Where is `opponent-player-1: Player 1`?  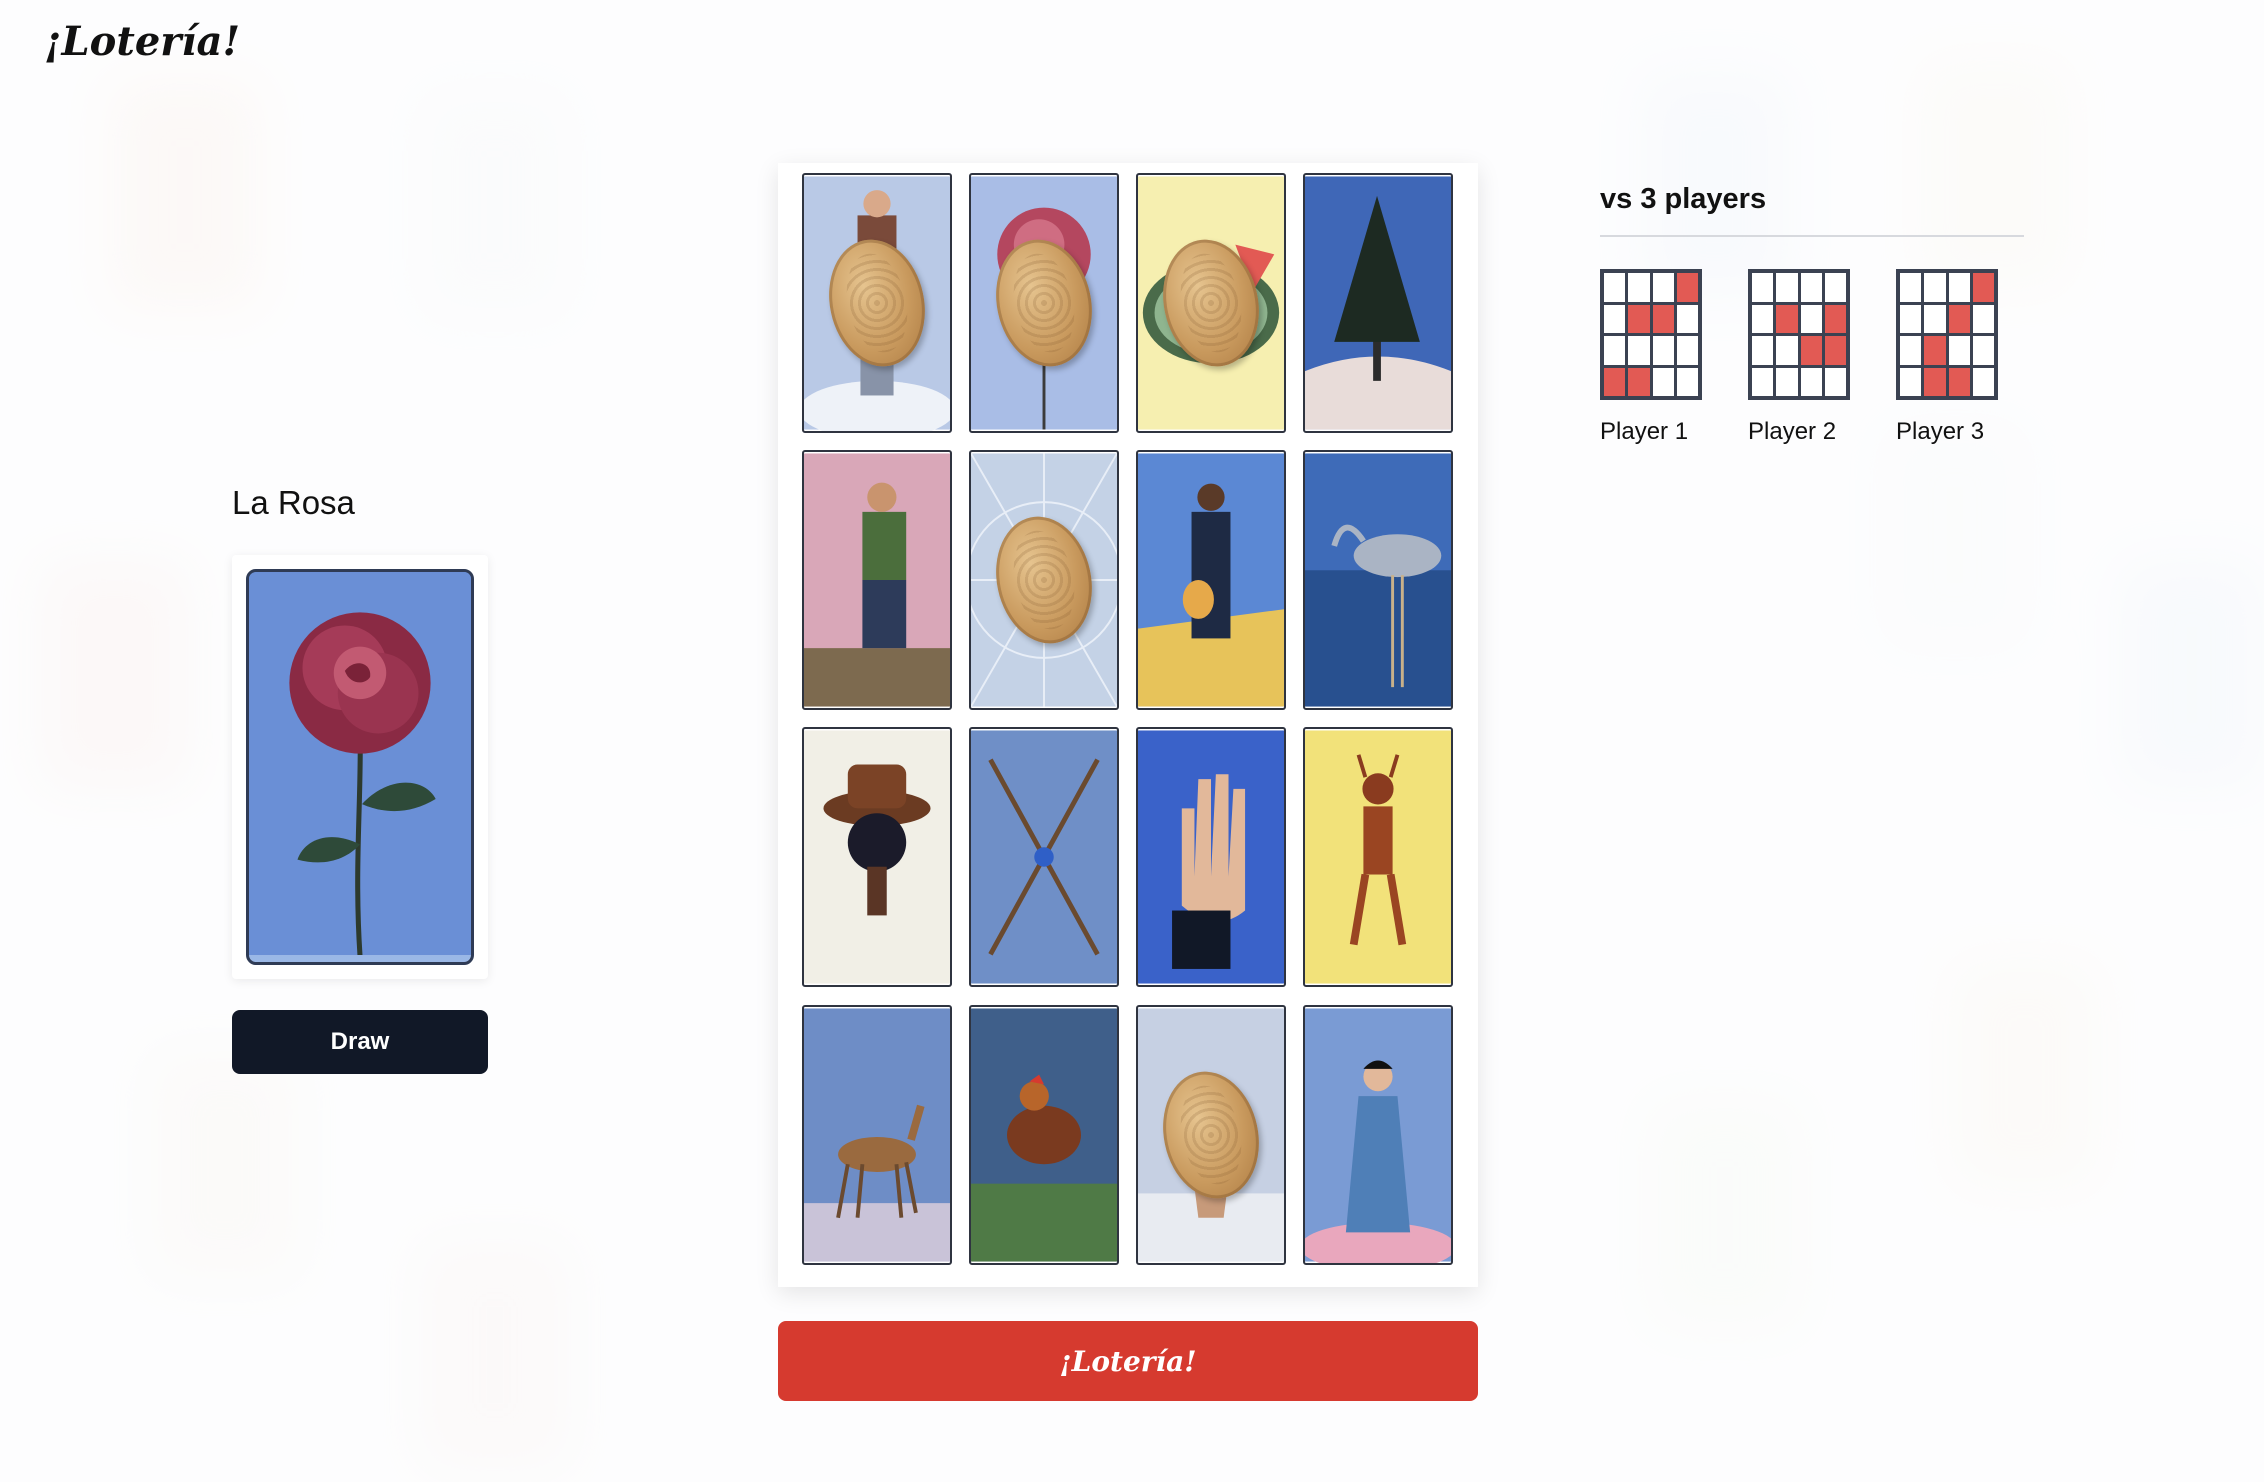
opponent-player-1: Player 1 is located at coordinates (1651, 357).